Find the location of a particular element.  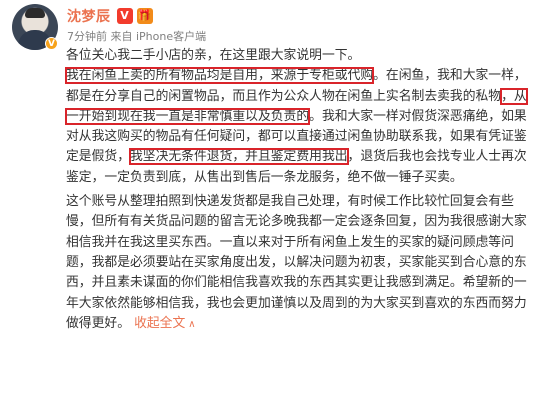

text-segment: 各位关心我二手小店的亲，在这里跟大家说明一下。 is located at coordinates (213, 55).